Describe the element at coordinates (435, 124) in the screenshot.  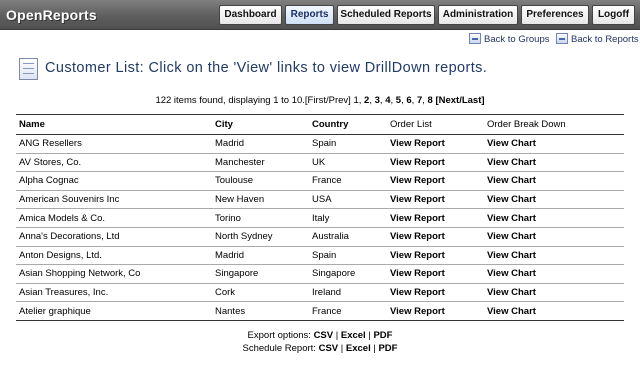
I see `column-header-order-list: Order List` at that location.